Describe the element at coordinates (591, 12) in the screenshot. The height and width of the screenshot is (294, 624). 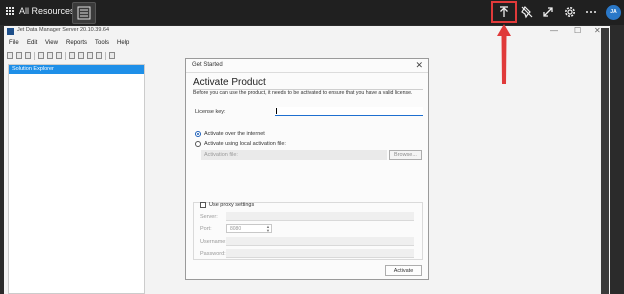
I see `more-icon` at that location.